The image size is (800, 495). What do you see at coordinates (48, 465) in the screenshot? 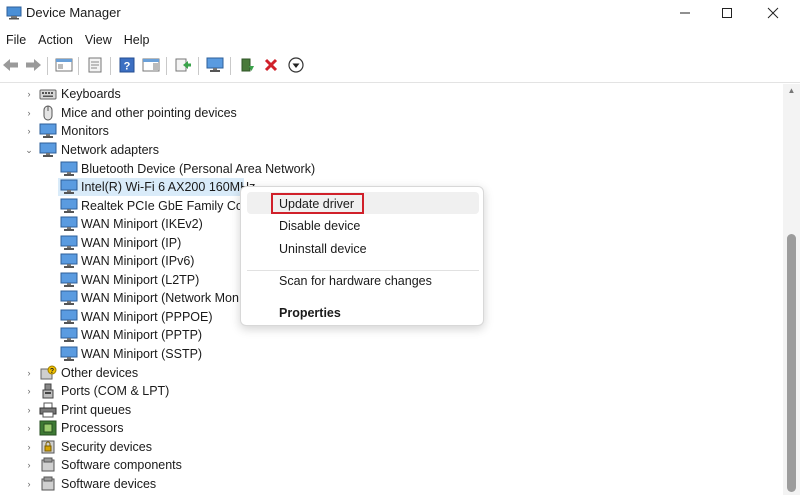
I see `software-component-icon` at bounding box center [48, 465].